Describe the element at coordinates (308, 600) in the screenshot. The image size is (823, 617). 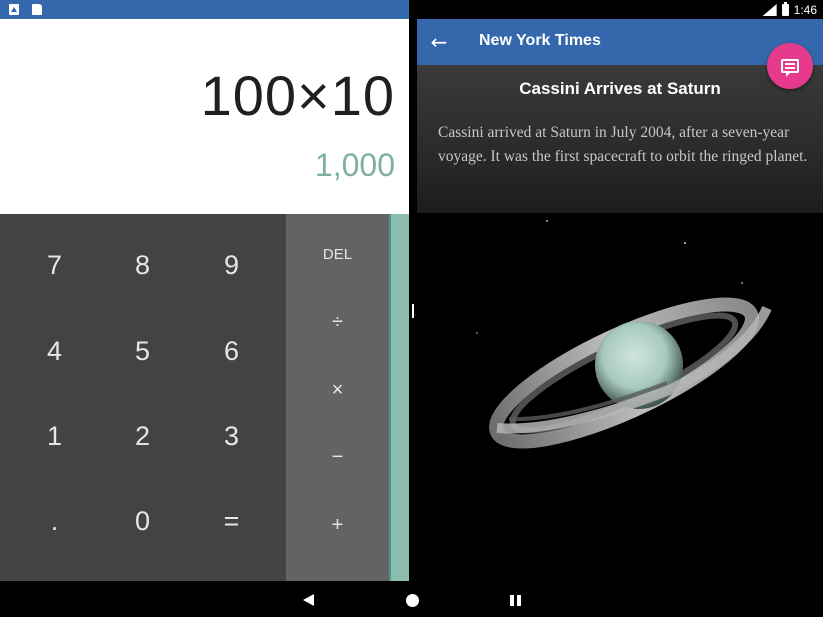
I see `back-icon` at that location.